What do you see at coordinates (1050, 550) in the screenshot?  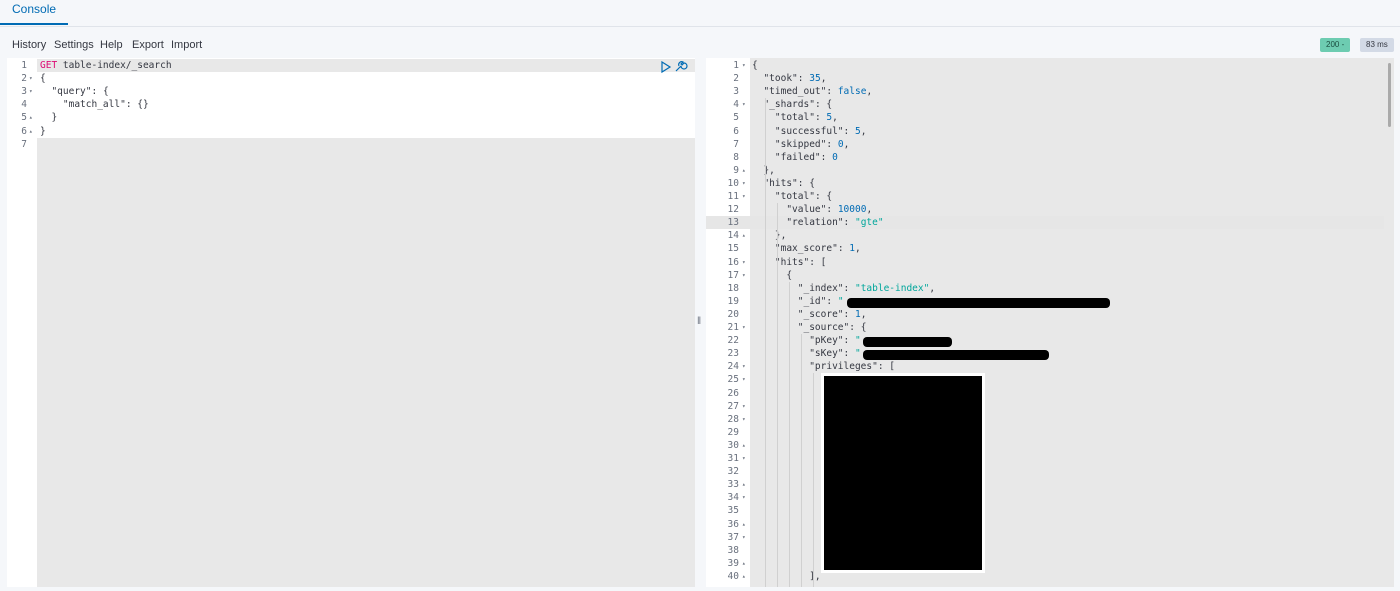 I see `code-line: 38` at bounding box center [1050, 550].